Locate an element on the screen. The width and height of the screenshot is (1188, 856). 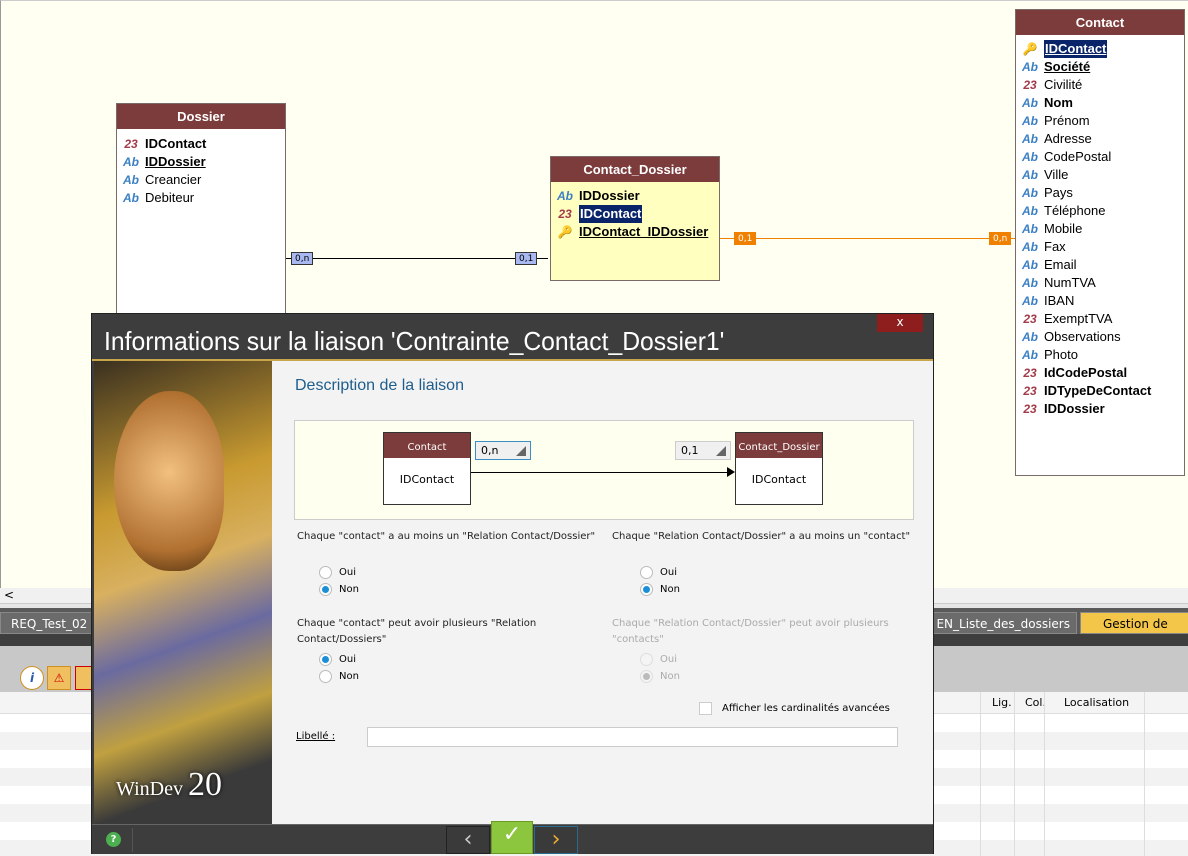
field-name: Nom is located at coordinates (1058, 102).